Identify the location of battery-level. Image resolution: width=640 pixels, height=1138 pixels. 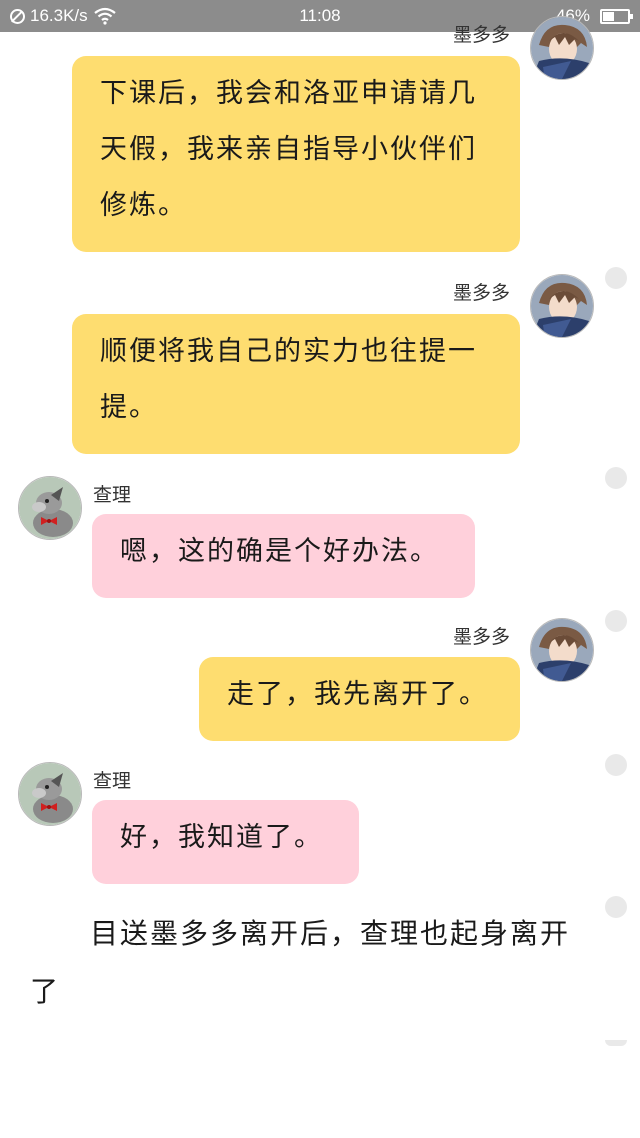
(609, 16).